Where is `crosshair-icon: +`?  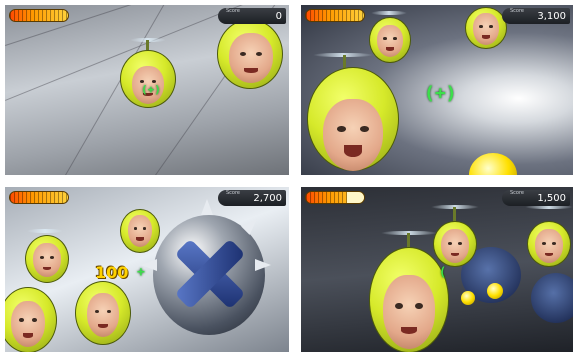 crosshair-icon: + is located at coordinates (141, 272).